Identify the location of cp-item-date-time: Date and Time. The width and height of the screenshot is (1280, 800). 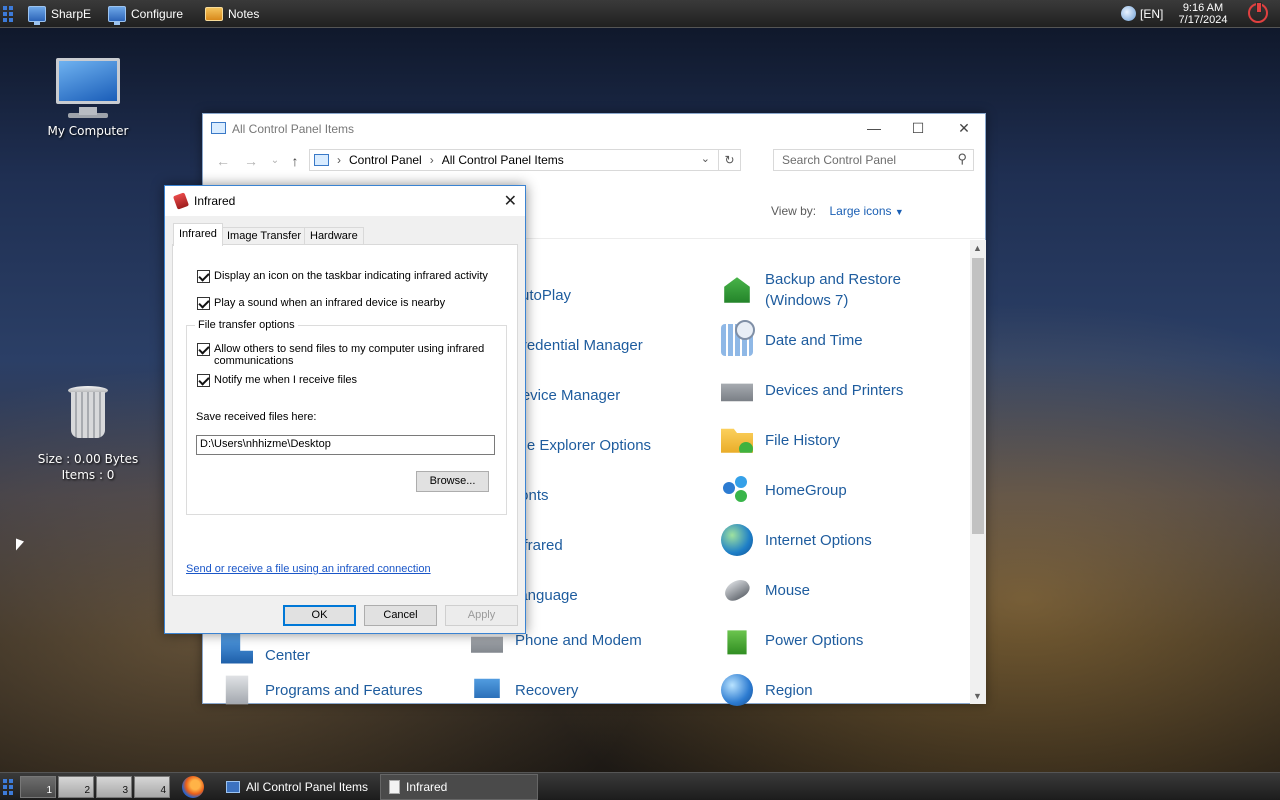
(792, 338).